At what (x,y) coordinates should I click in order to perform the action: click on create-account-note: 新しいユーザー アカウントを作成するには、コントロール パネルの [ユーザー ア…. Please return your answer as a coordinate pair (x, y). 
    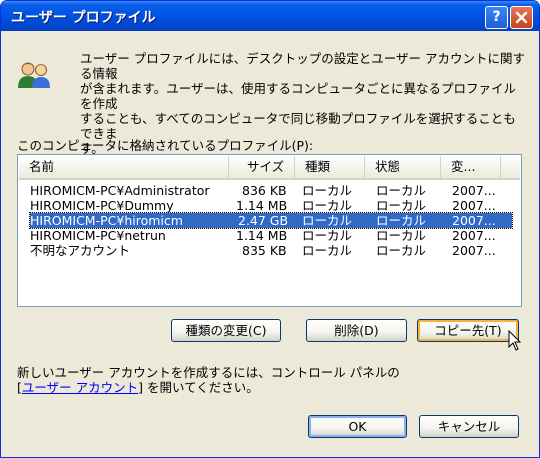
    Looking at the image, I should click on (208, 380).